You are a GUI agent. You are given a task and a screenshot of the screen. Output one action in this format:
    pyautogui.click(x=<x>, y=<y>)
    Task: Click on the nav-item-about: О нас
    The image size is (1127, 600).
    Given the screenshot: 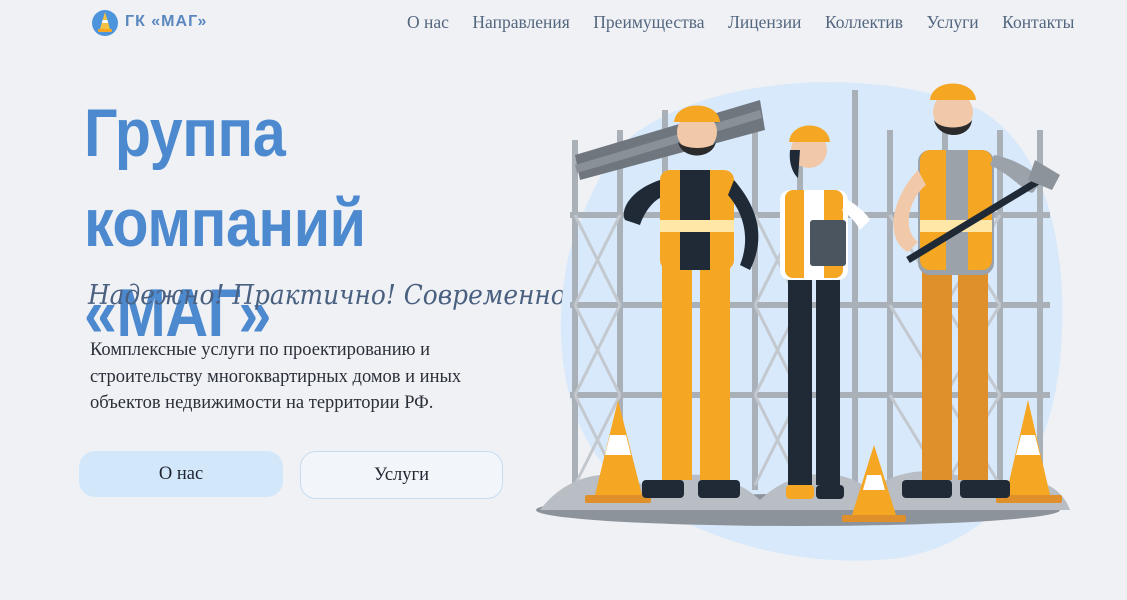 What is the action you would take?
    pyautogui.click(x=428, y=22)
    